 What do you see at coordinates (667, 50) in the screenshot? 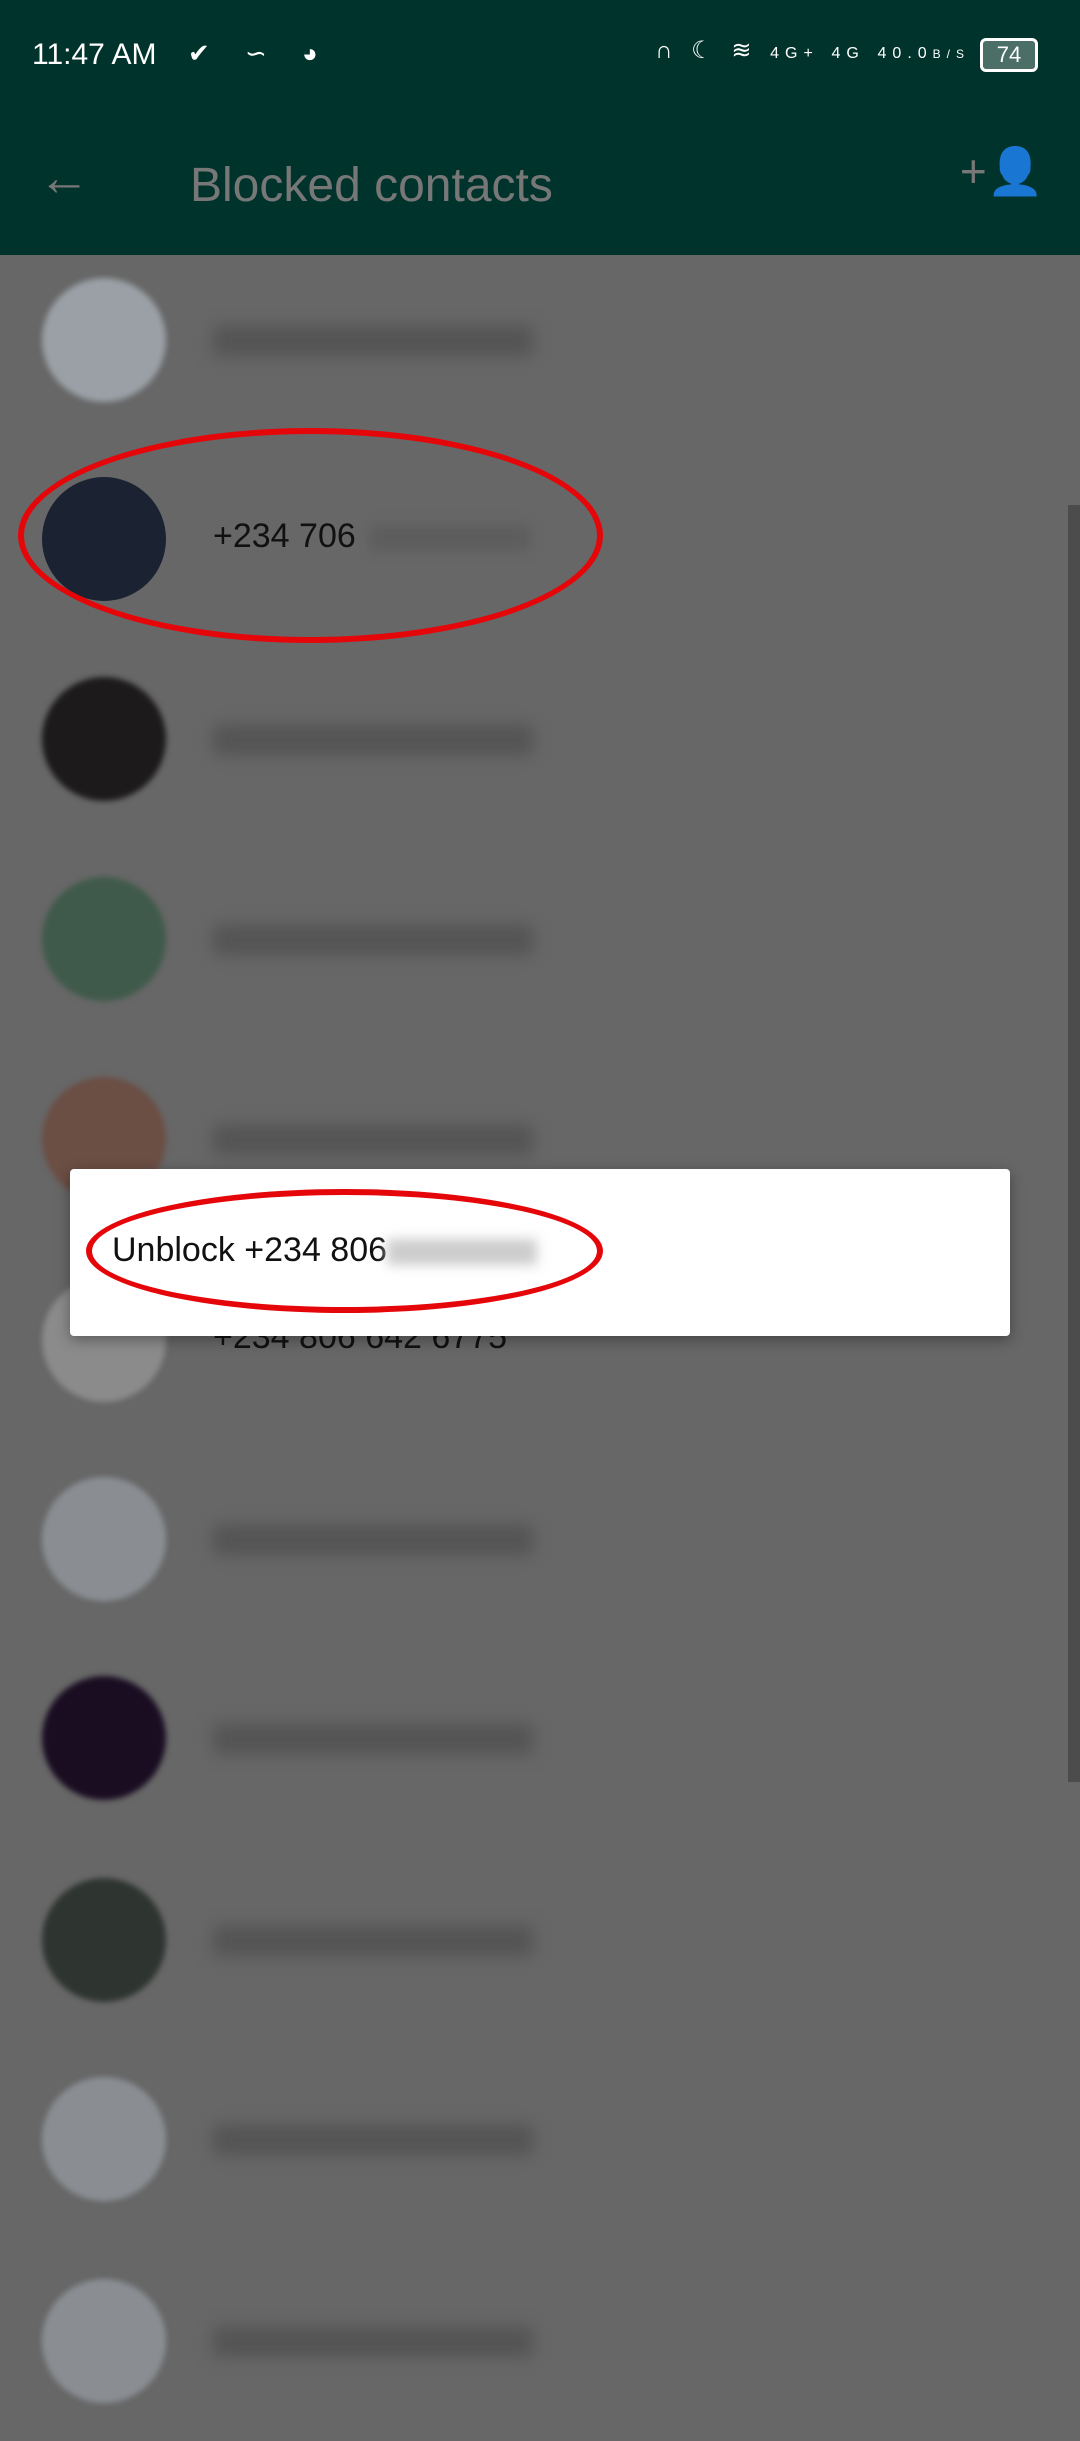
I see `headphones-icon: ∩` at bounding box center [667, 50].